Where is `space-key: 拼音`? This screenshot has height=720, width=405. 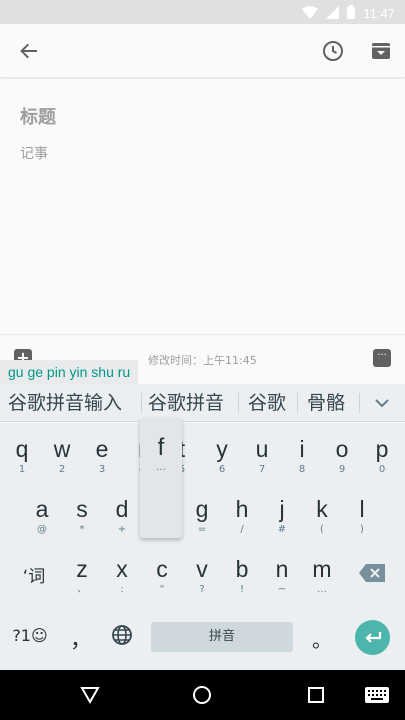
space-key: 拼音 is located at coordinates (222, 637).